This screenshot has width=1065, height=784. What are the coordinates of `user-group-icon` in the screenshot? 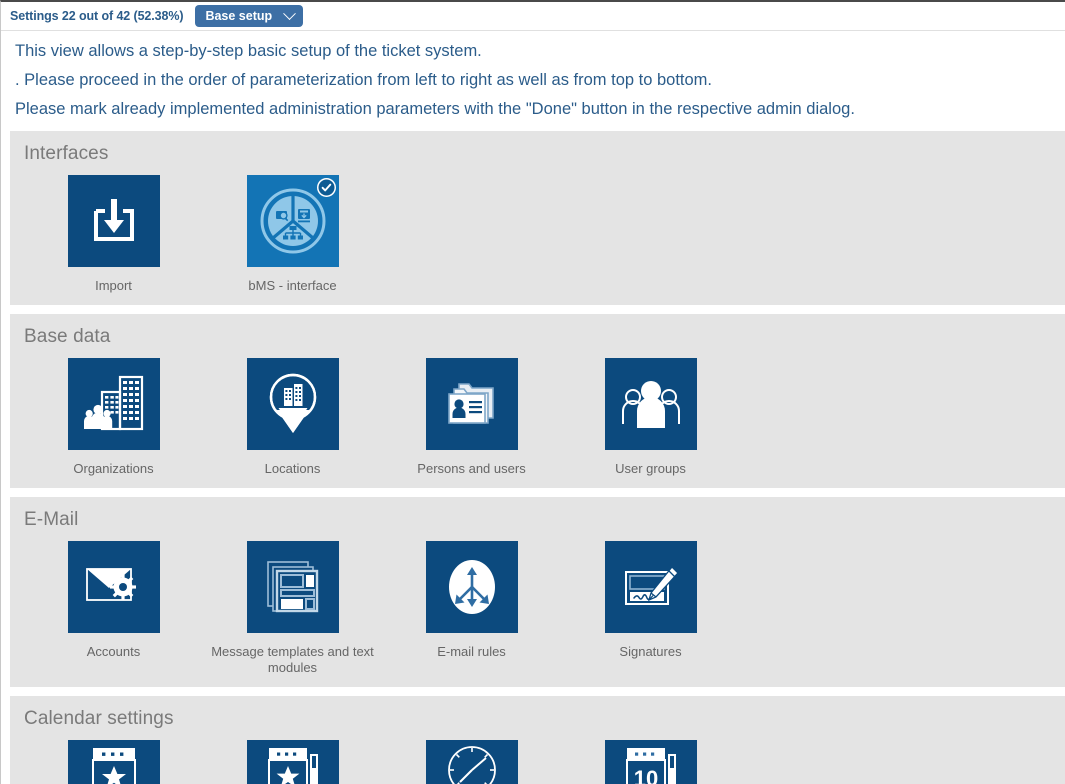 It's located at (650, 404).